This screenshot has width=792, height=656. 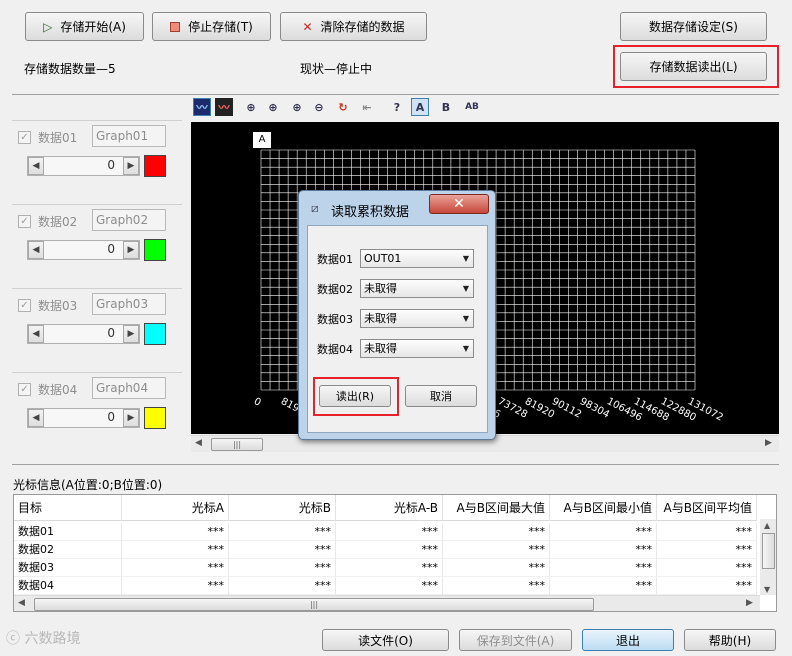 I want to click on table-header-cell: A与B区间最大值, so click(x=496, y=508).